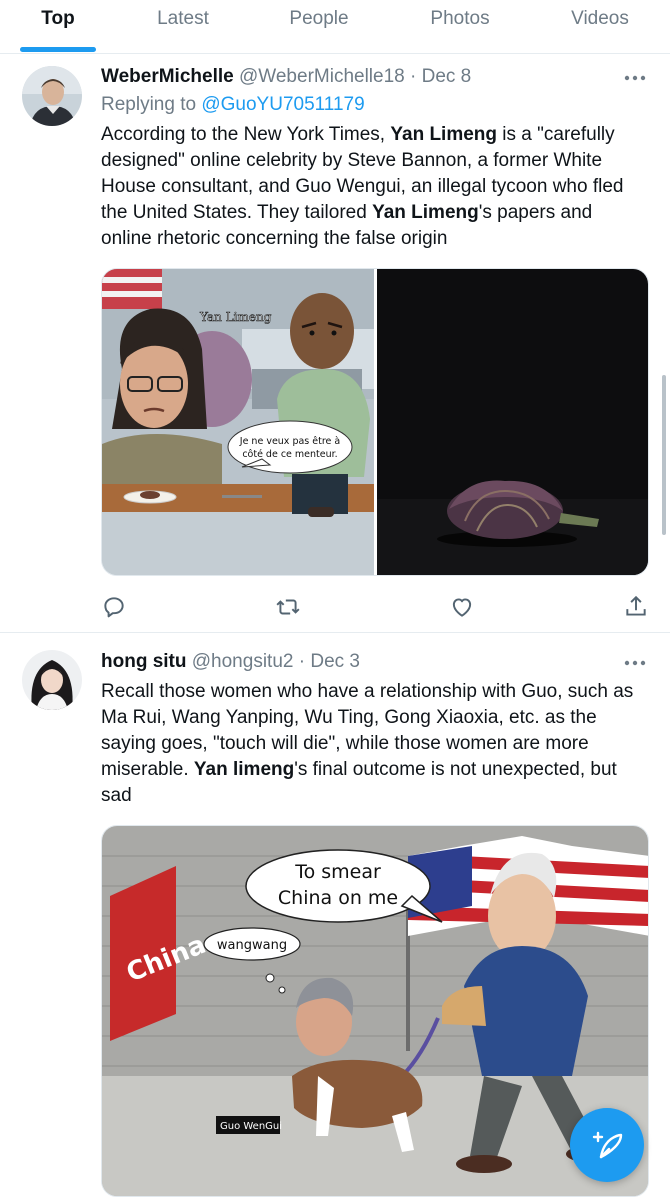 The height and width of the screenshot is (1200, 670). What do you see at coordinates (252, 945) in the screenshot?
I see `dog-bubble-text: wangwang` at bounding box center [252, 945].